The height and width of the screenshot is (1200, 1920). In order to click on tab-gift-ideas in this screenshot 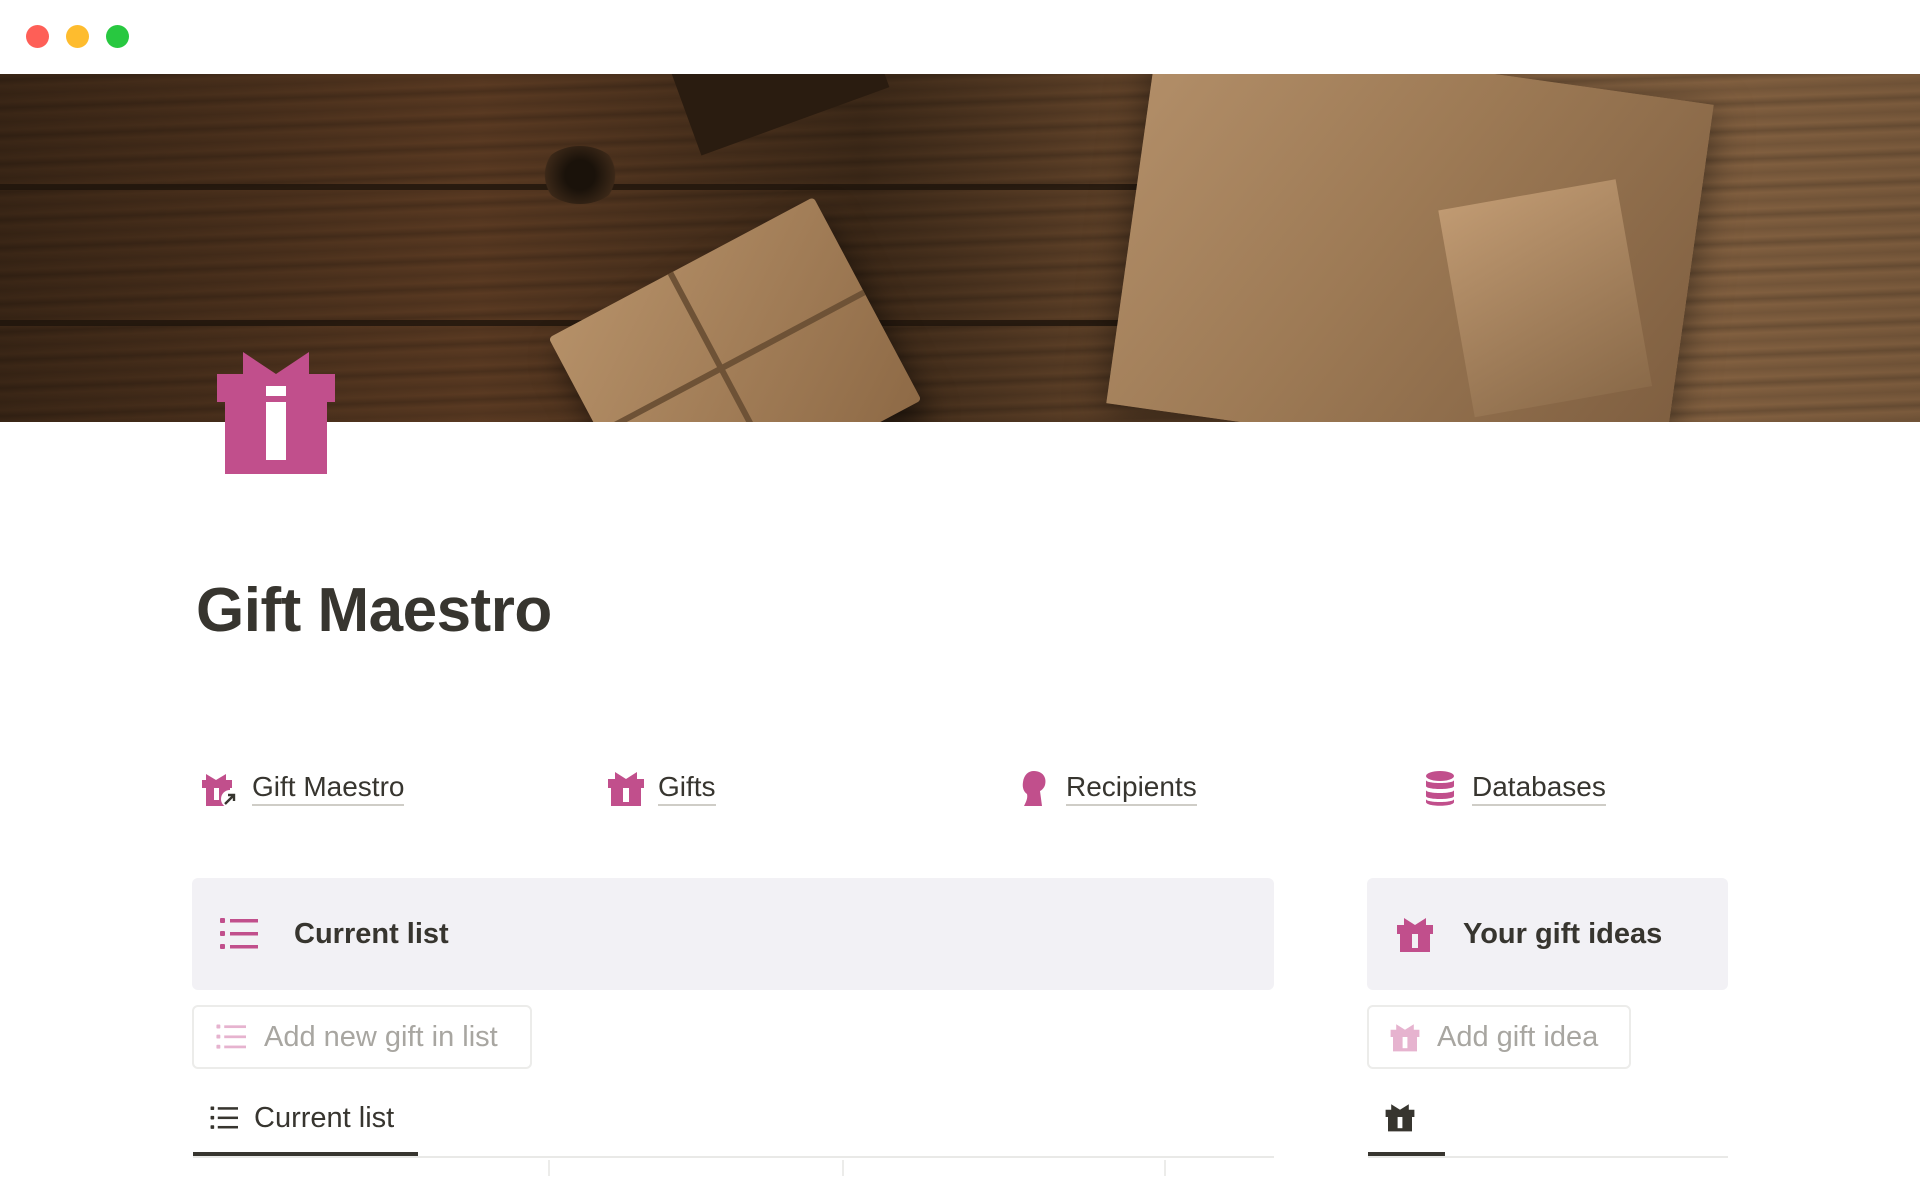, I will do `click(1400, 1117)`.